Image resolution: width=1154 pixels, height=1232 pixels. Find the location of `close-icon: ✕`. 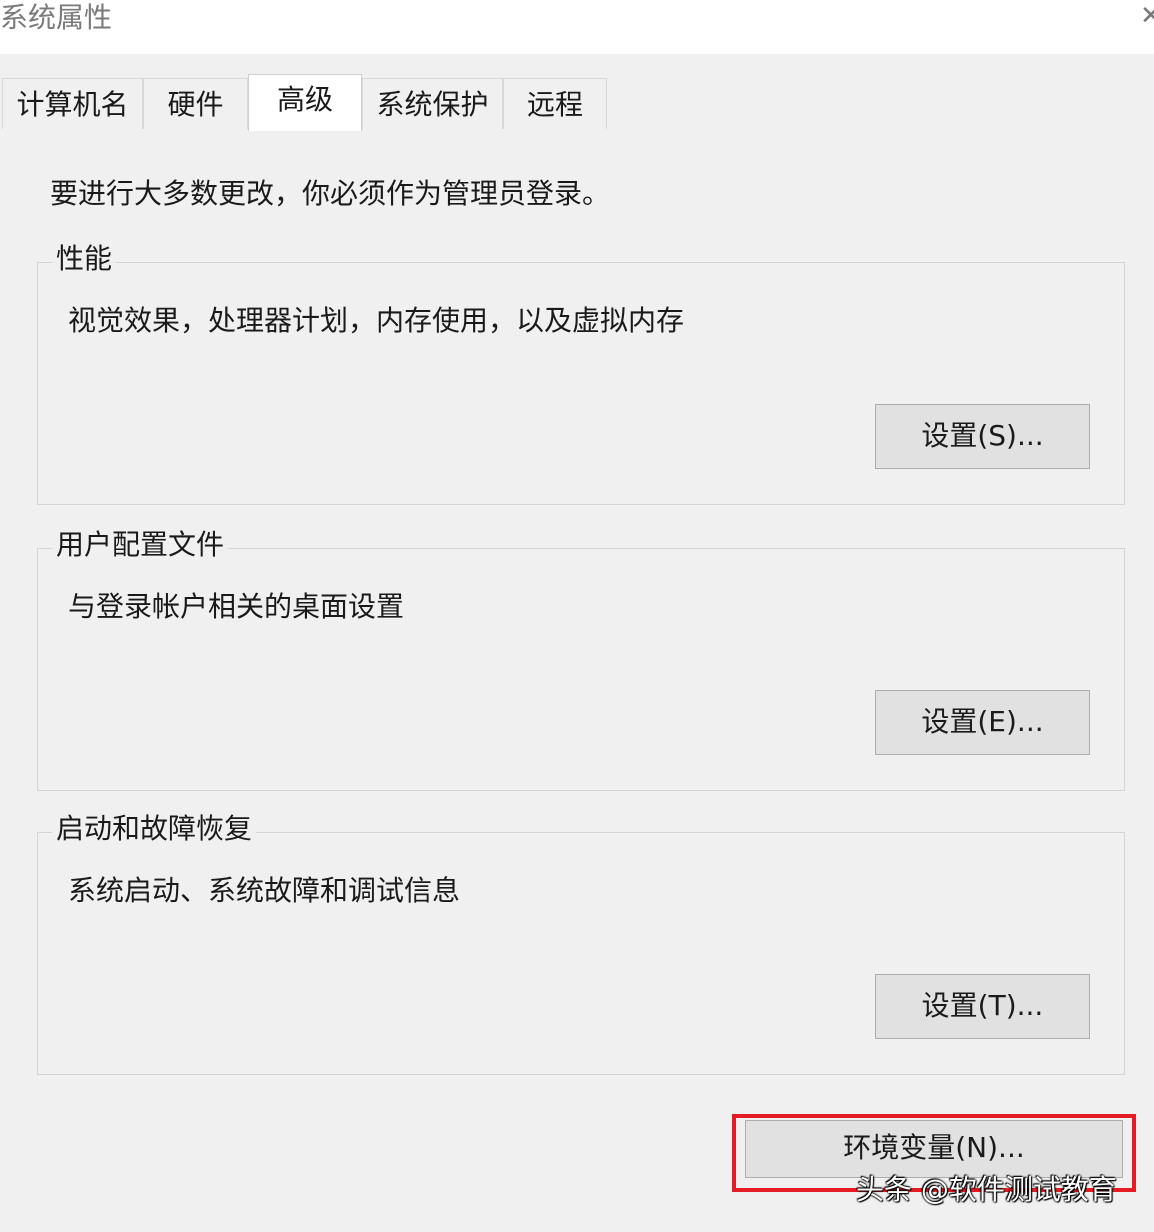

close-icon: ✕ is located at coordinates (1147, 16).